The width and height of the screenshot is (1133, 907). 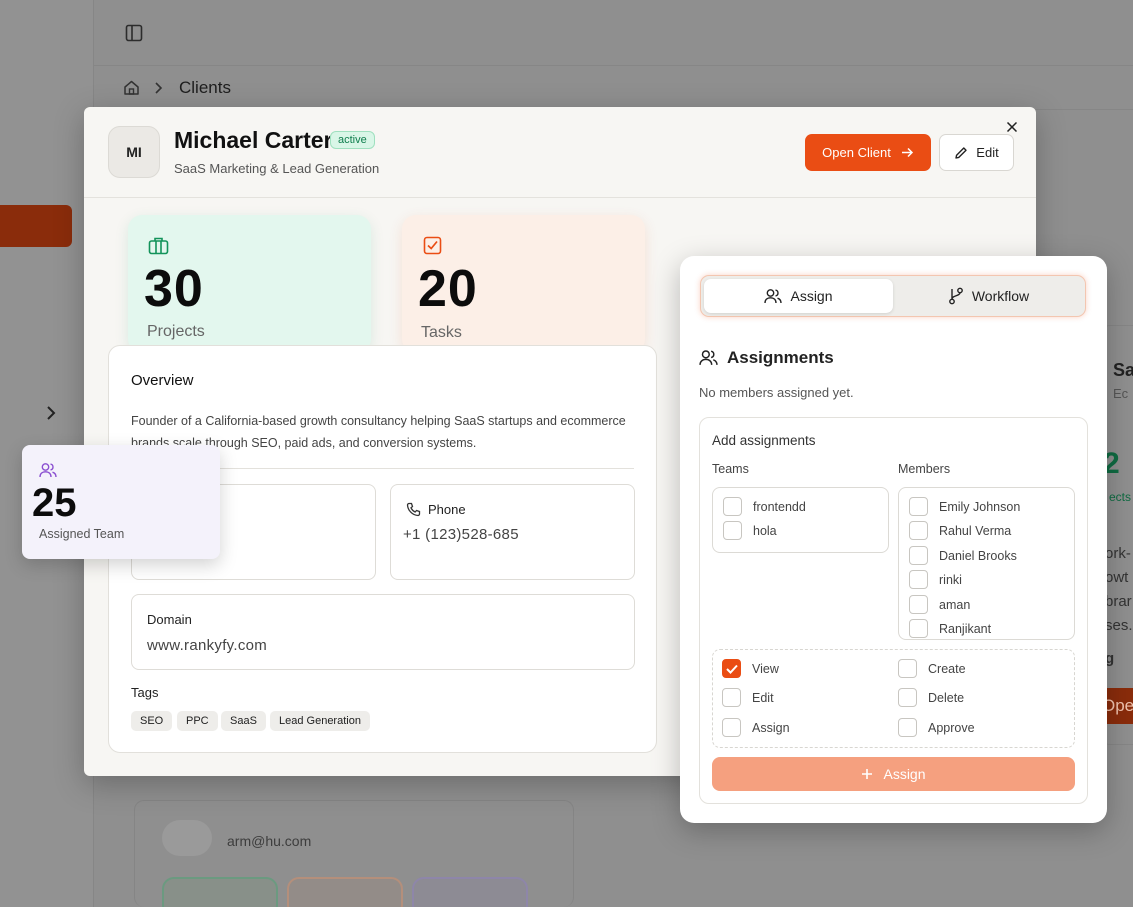 I want to click on permission-edit: Edit, so click(x=748, y=697).